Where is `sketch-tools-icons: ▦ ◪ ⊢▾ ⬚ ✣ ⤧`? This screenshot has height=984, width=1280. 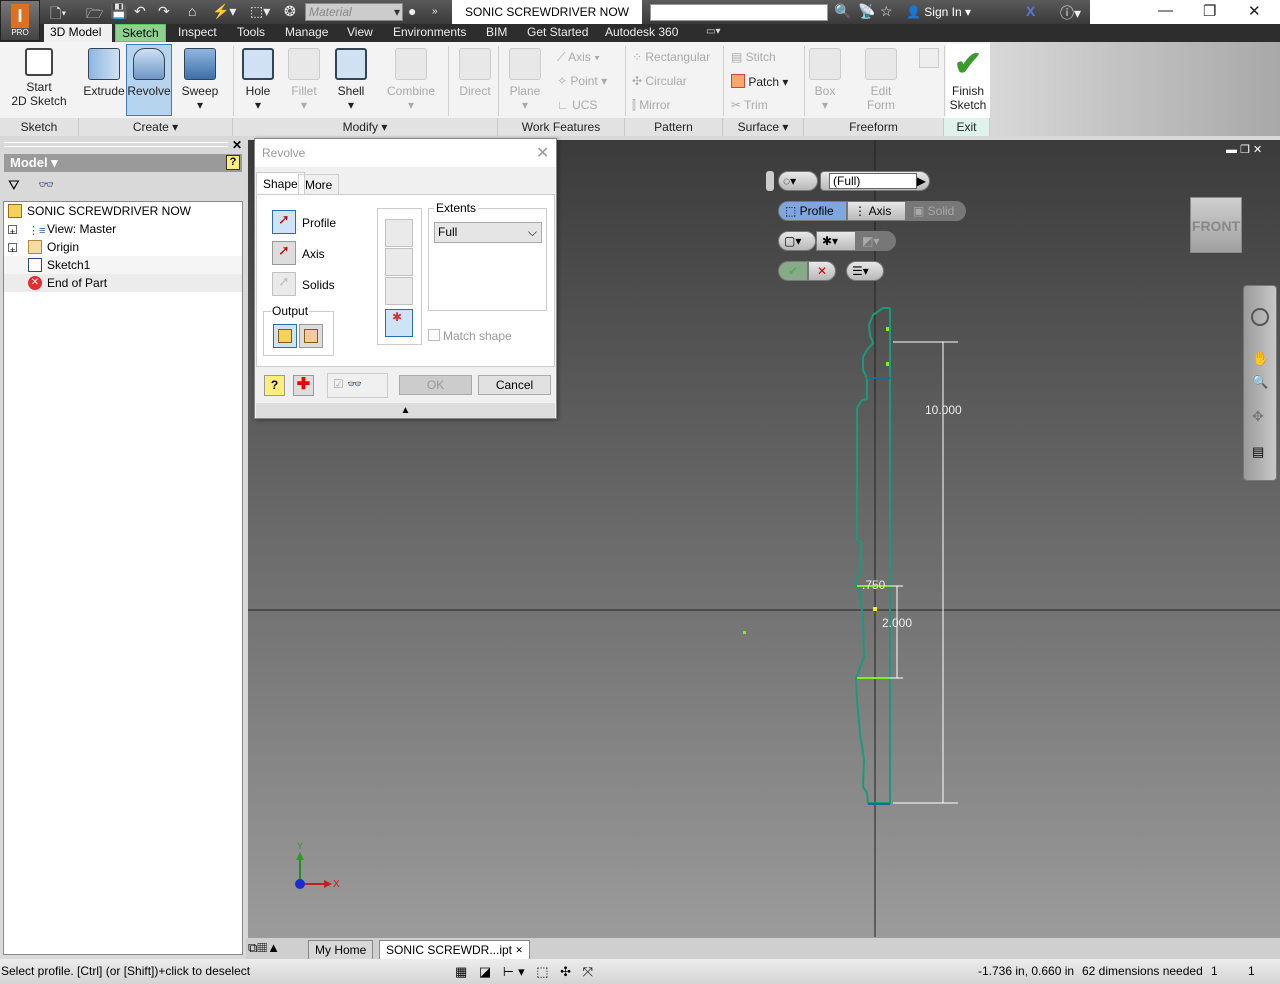 sketch-tools-icons: ▦ ◪ ⊢▾ ⬚ ✣ ⤧ is located at coordinates (526, 971).